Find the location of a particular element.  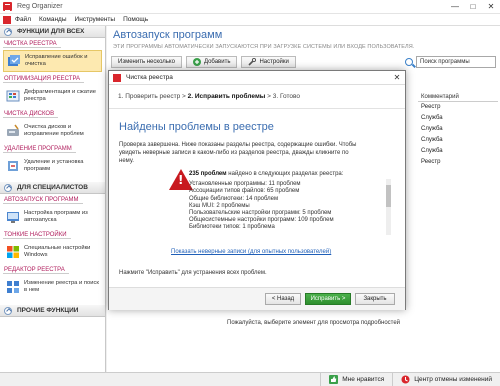

undo-center-button: Центр отмены изменений is located at coordinates (446, 379).